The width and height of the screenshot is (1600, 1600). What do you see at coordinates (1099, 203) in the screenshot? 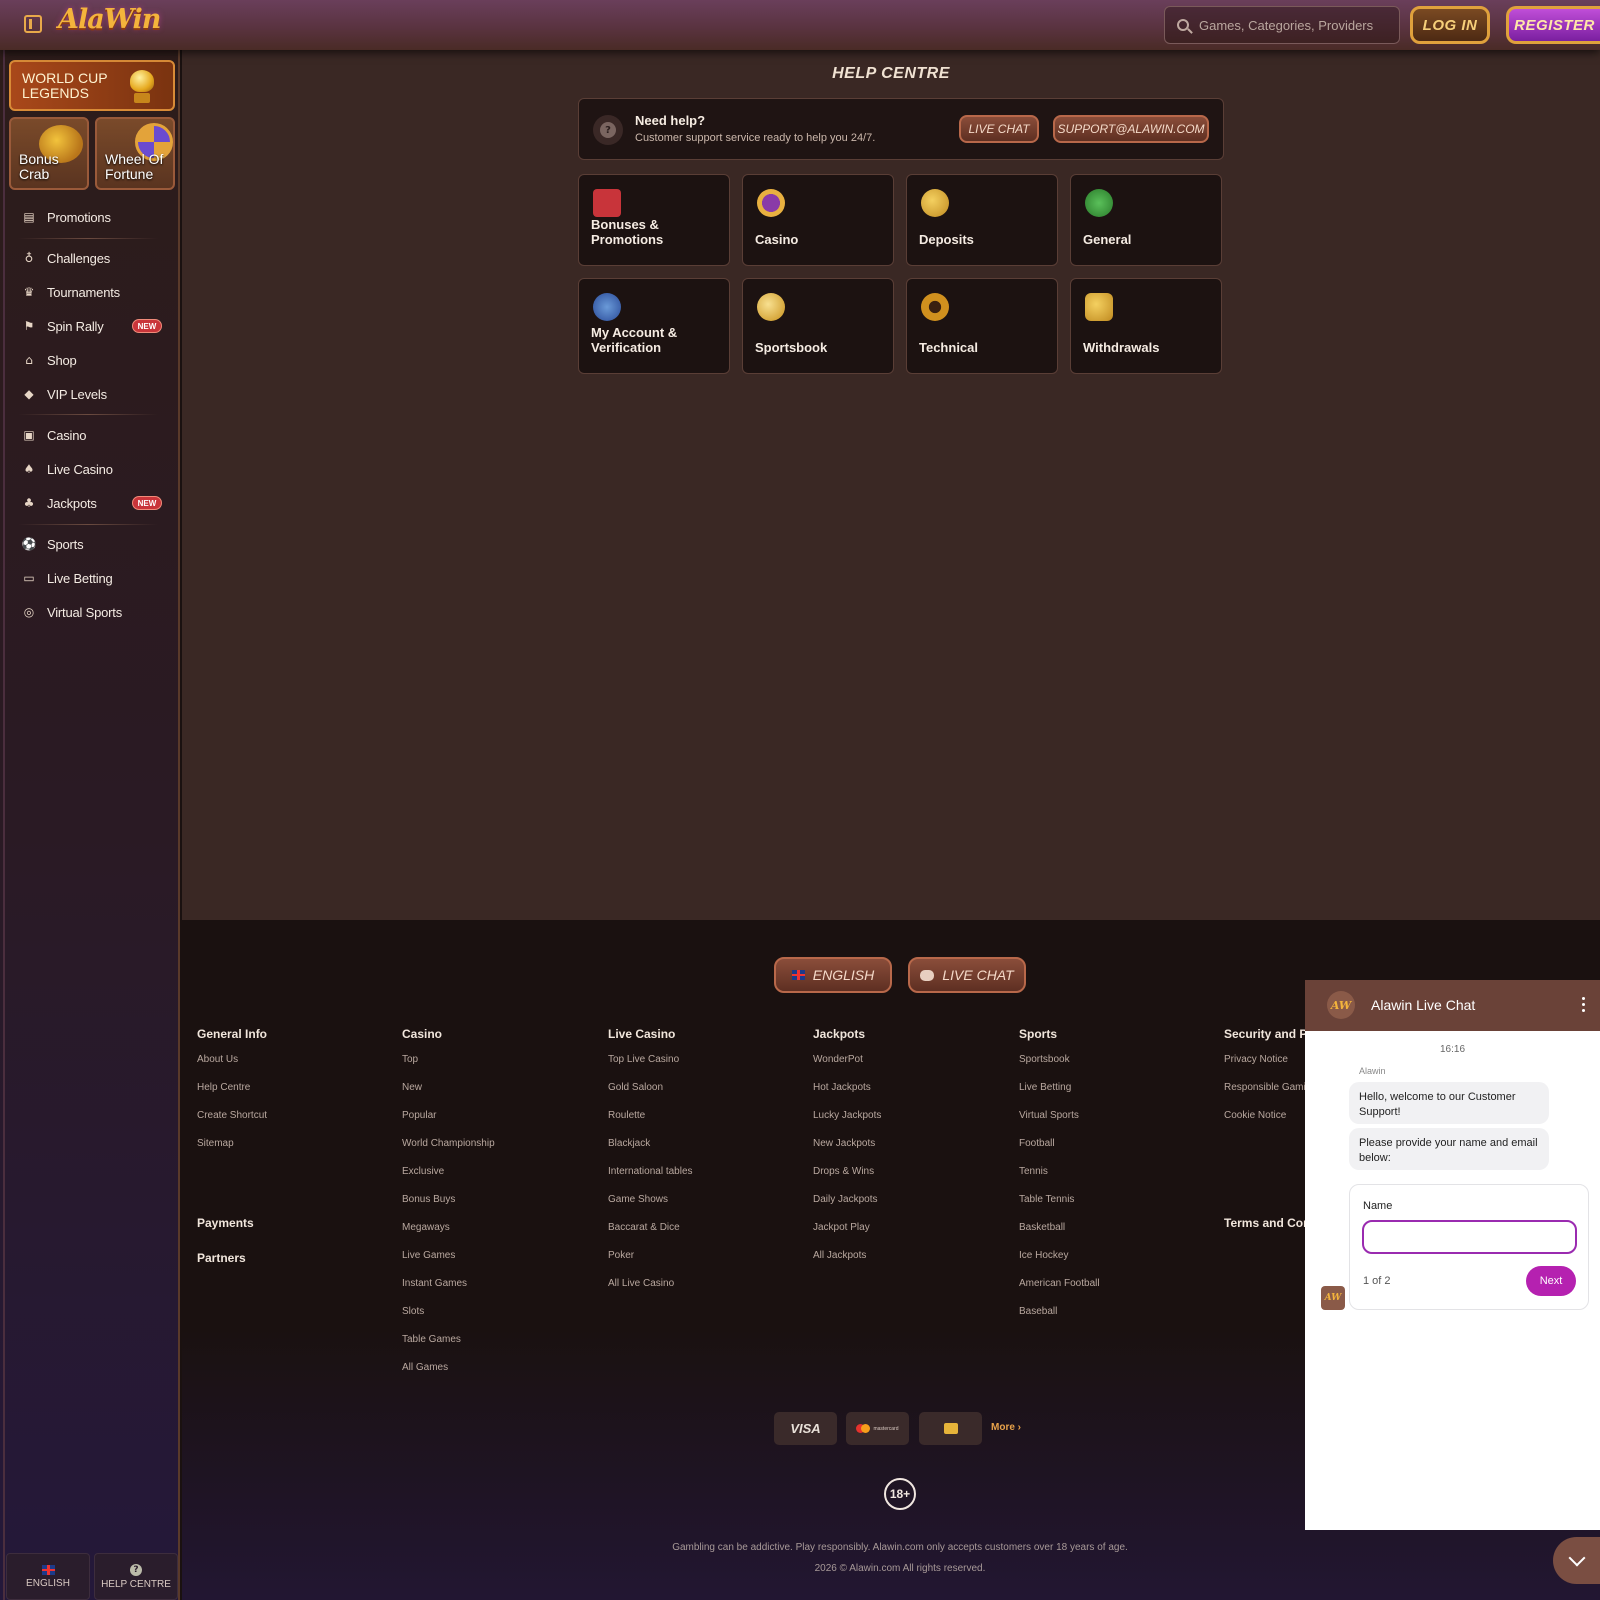
I see `clover-icon` at bounding box center [1099, 203].